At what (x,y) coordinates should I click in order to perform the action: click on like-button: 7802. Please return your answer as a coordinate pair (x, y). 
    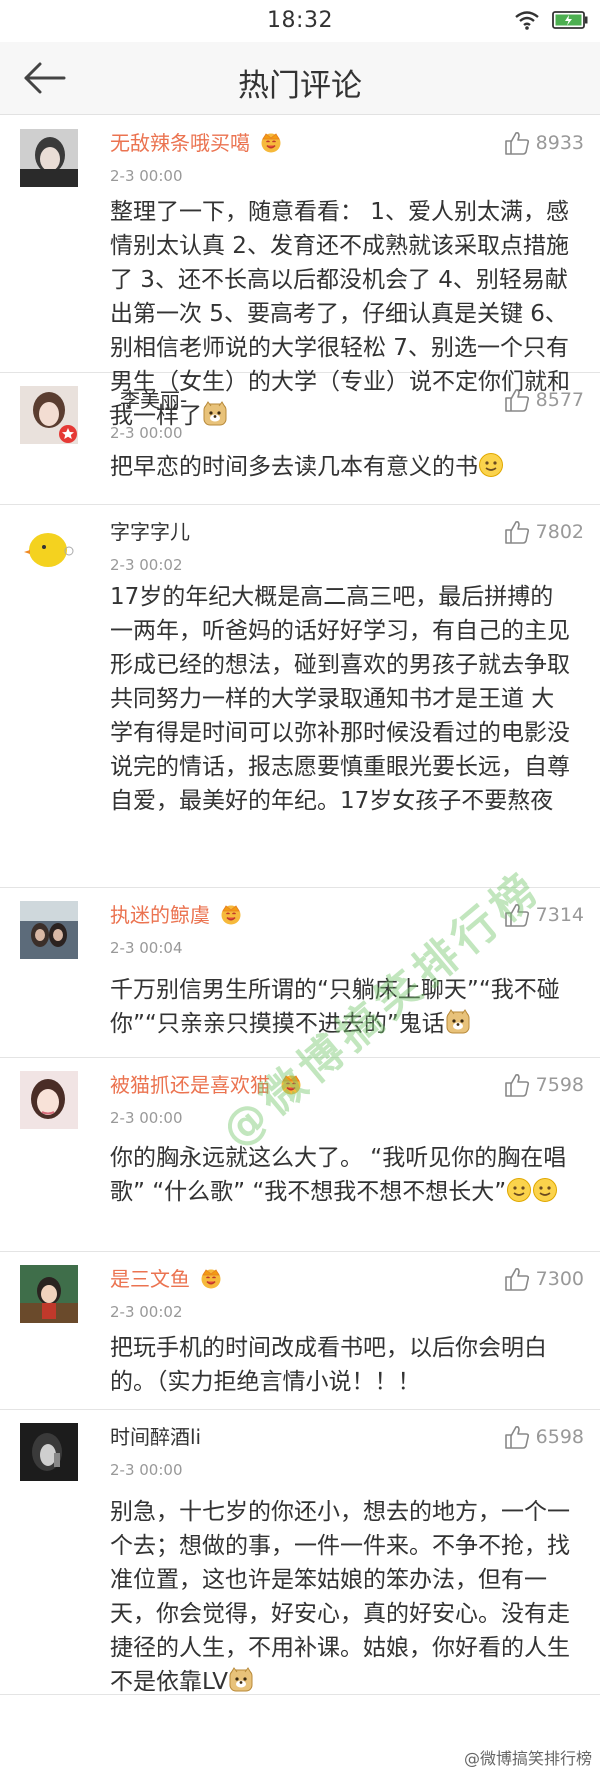
    Looking at the image, I should click on (544, 532).